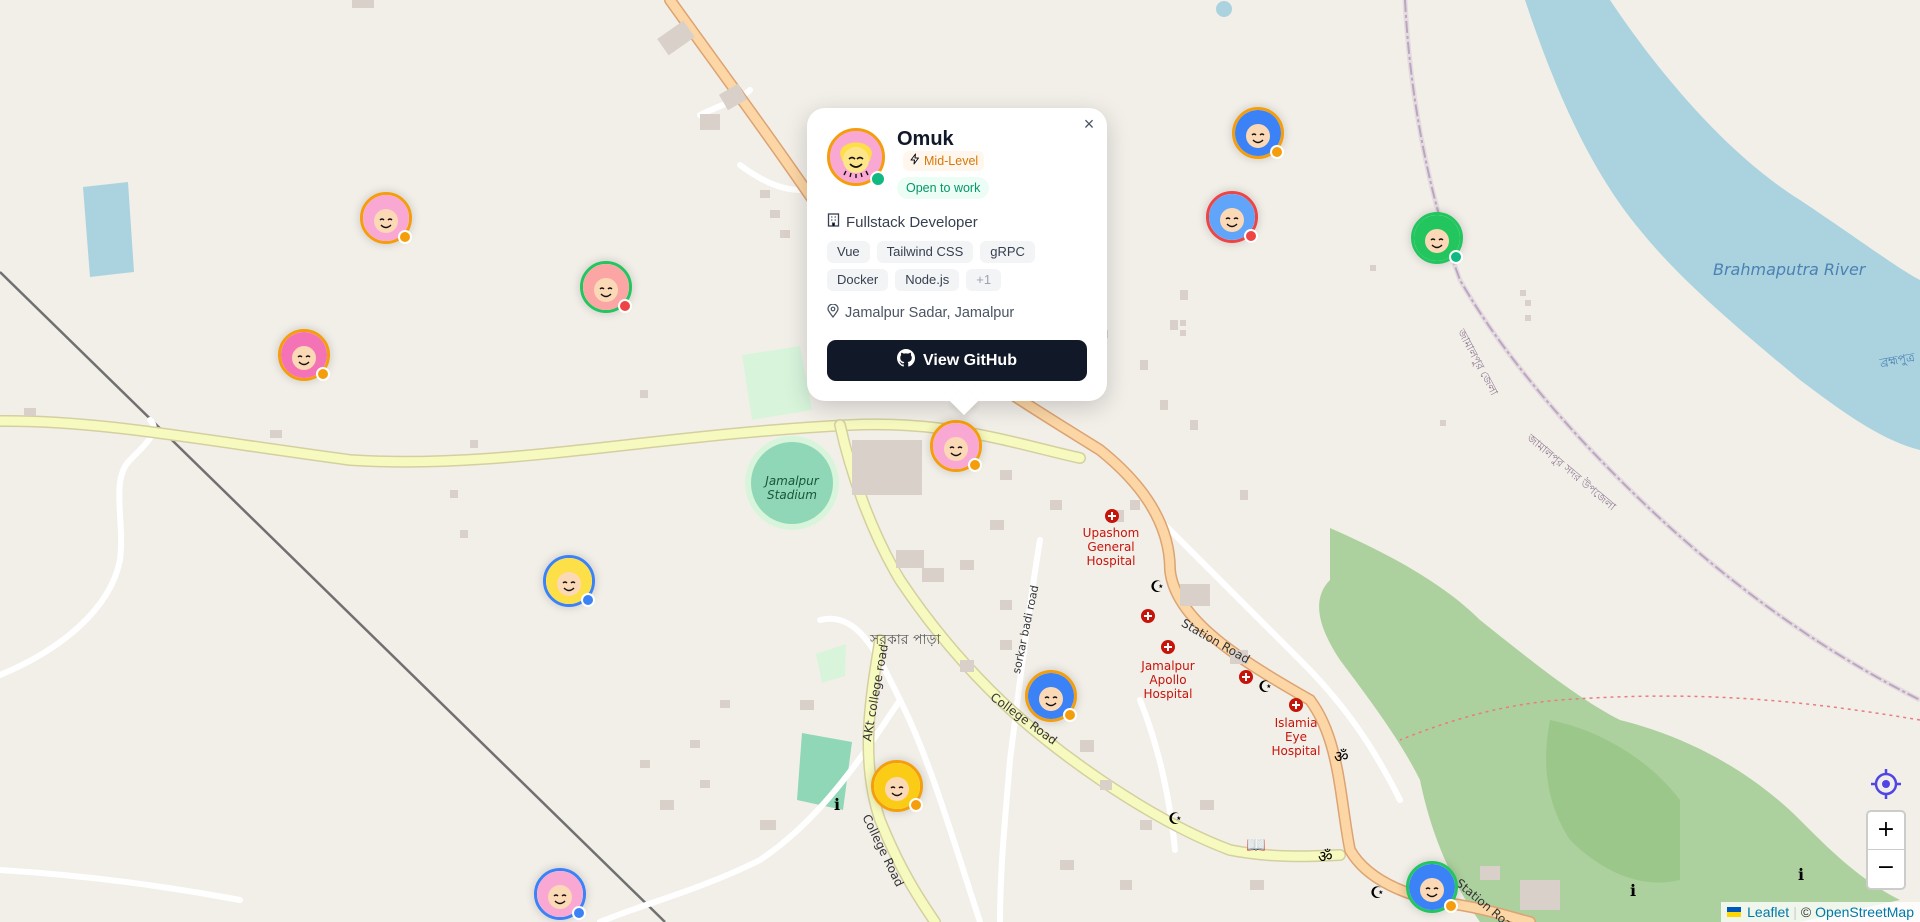 This screenshot has height=922, width=1920. I want to click on pond, so click(1224, 9).